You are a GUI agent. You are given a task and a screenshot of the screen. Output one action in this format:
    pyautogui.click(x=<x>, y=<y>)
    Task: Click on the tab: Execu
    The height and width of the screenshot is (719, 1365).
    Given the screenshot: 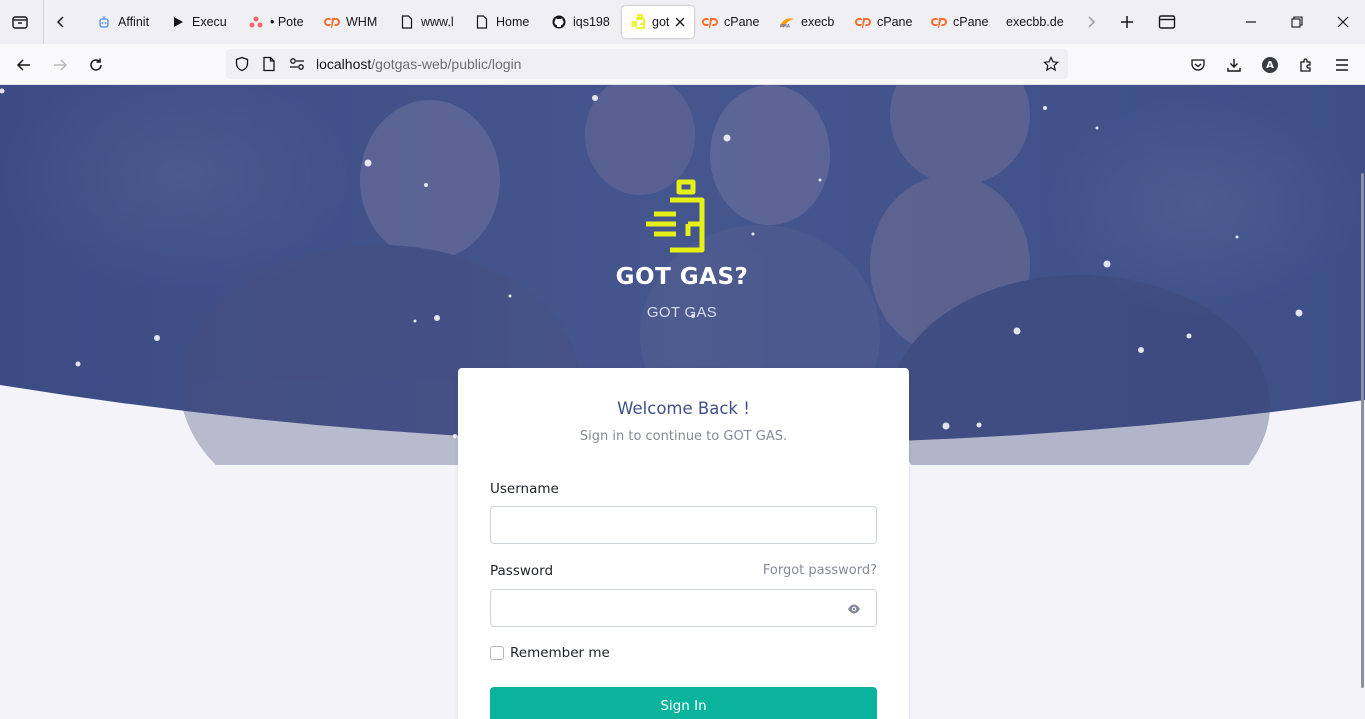 What is the action you would take?
    pyautogui.click(x=199, y=22)
    